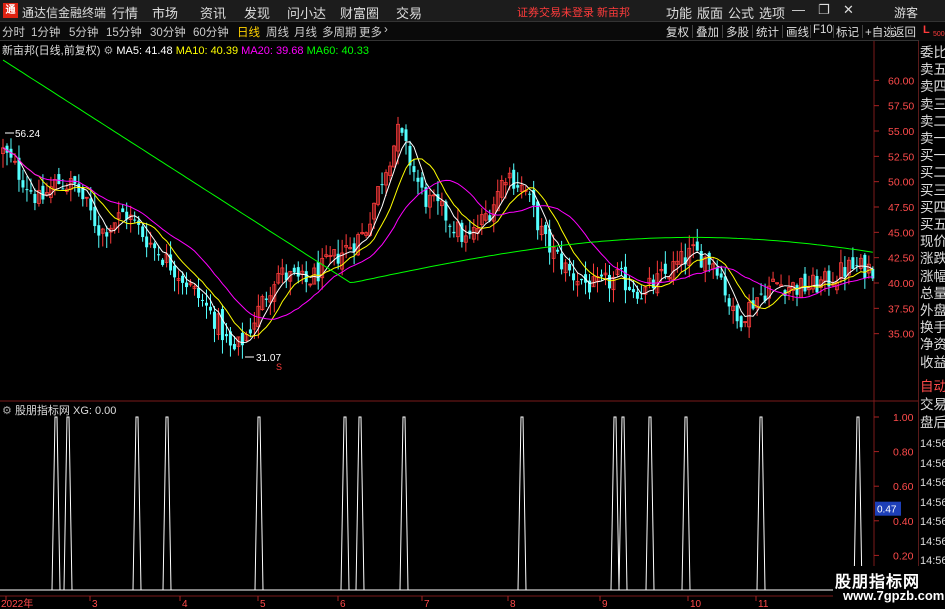  Describe the element at coordinates (763, 604) in the screenshot. I see `x-tick-label: 11` at that location.